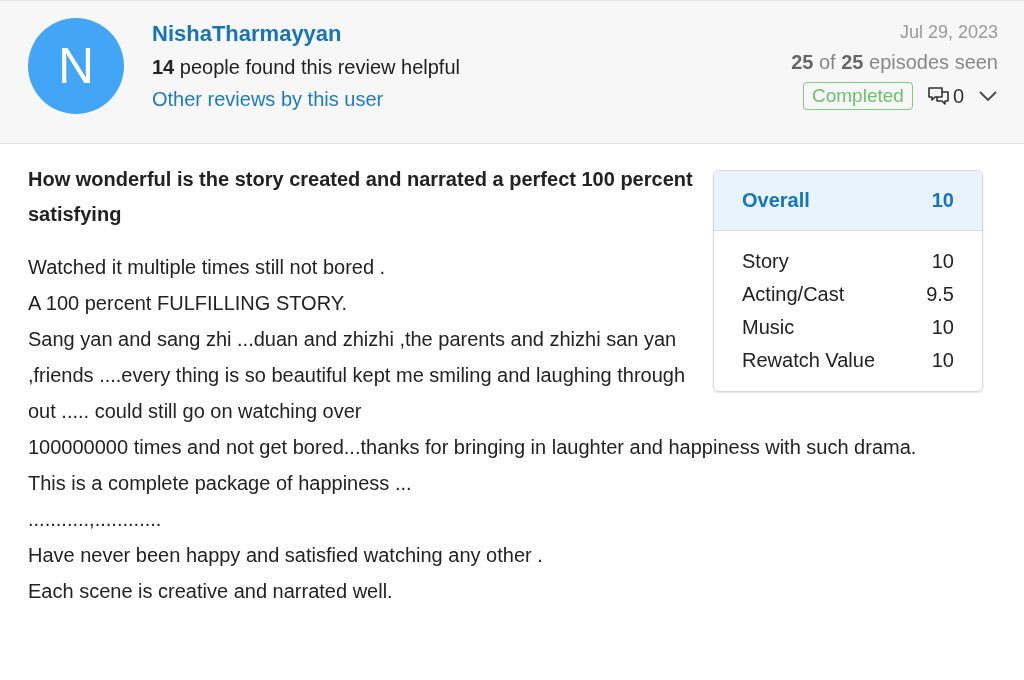 This screenshot has height=680, width=1024. Describe the element at coordinates (207, 267) in the screenshot. I see `review-text: Watched it multiple times still not bored .` at that location.